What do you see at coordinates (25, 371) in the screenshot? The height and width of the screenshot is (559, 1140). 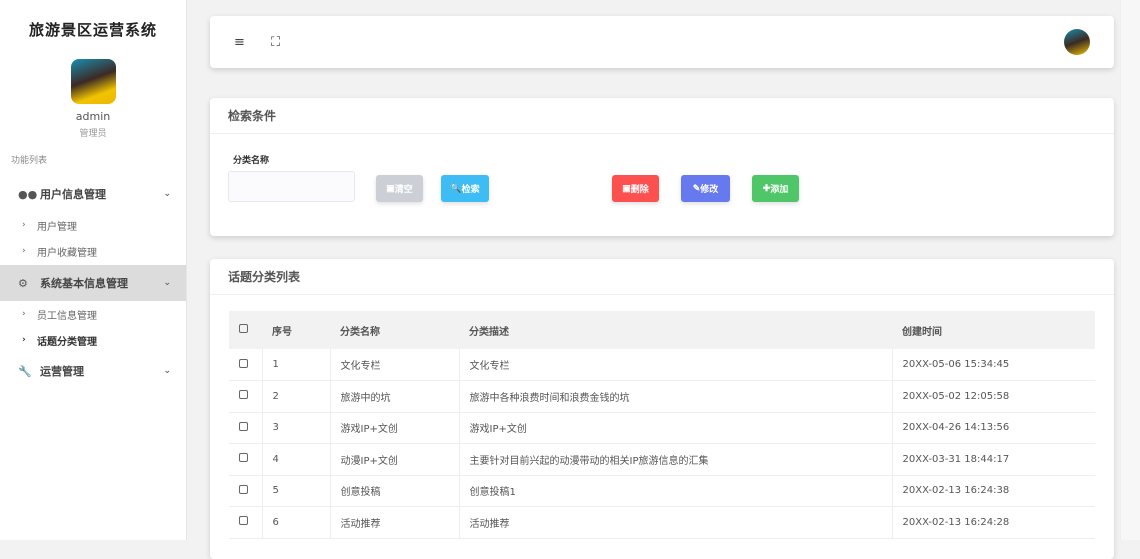 I see `wrench-icon: 🔧` at bounding box center [25, 371].